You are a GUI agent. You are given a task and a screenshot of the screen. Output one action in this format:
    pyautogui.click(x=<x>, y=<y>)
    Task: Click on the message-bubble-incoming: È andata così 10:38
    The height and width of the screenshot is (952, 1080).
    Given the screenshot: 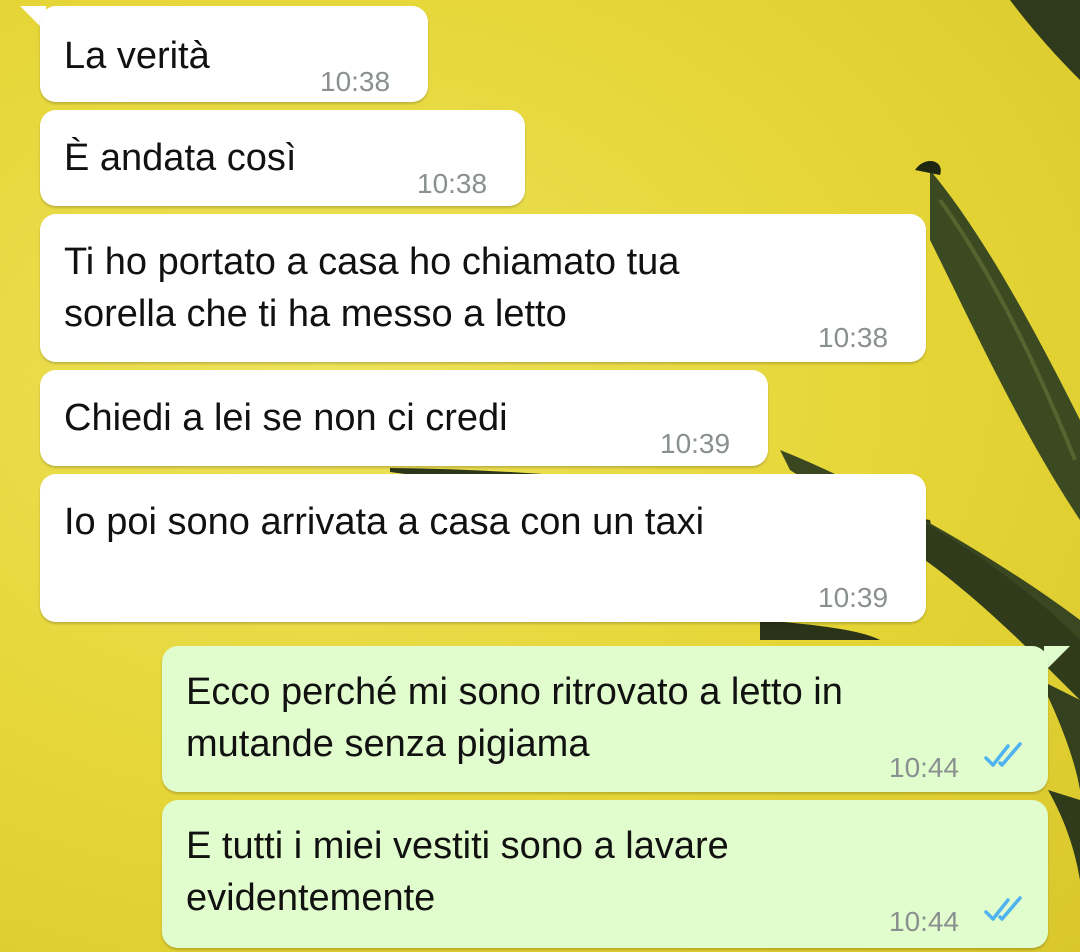 What is the action you would take?
    pyautogui.click(x=282, y=158)
    